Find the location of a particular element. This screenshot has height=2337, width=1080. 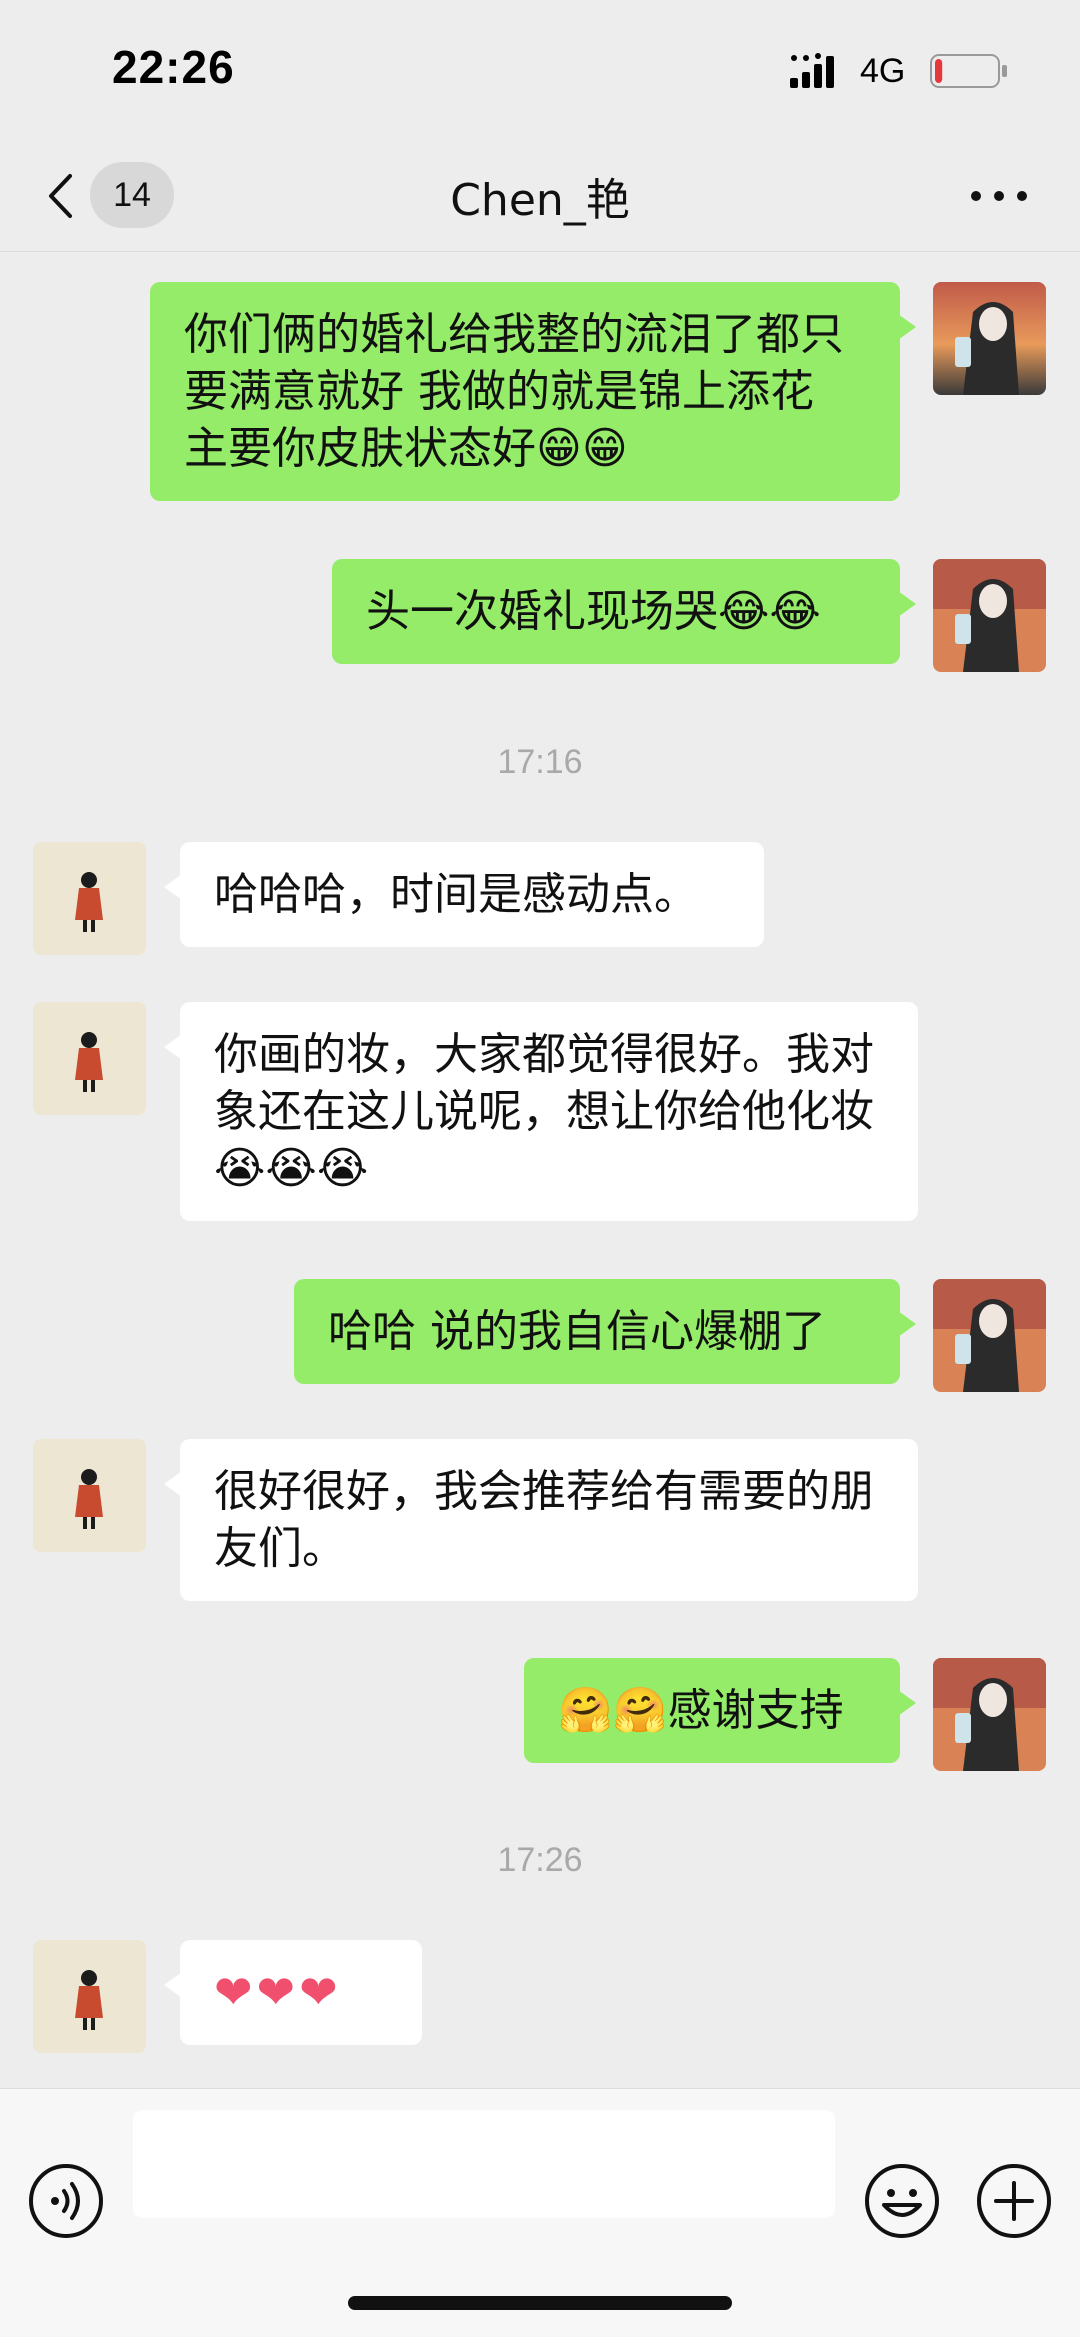

message-bubble-received: 哈哈哈，时间是感动点。 is located at coordinates (464, 894).